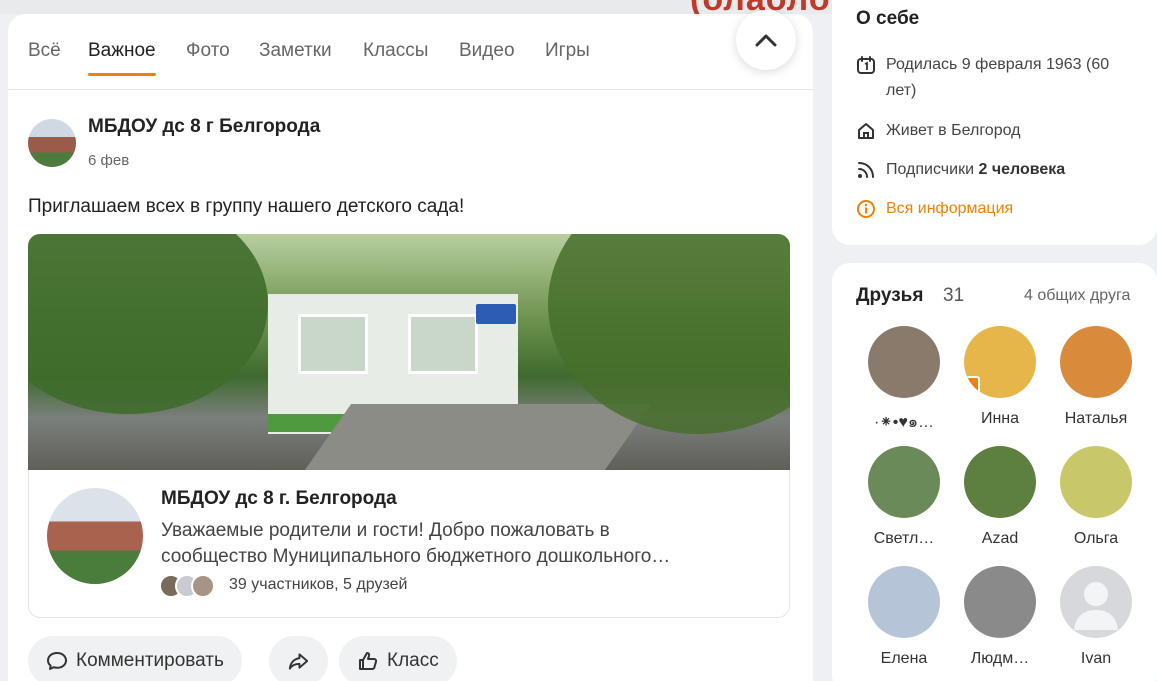 The height and width of the screenshot is (681, 1157). I want to click on member-avatars, so click(189, 587).